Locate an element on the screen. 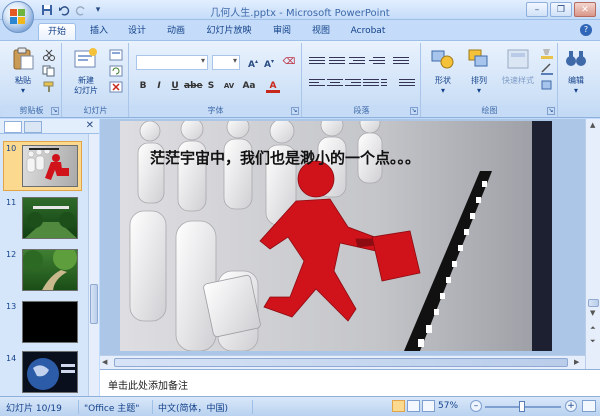 The width and height of the screenshot is (600, 416). scroll-down-icon: ▼ is located at coordinates (592, 313).